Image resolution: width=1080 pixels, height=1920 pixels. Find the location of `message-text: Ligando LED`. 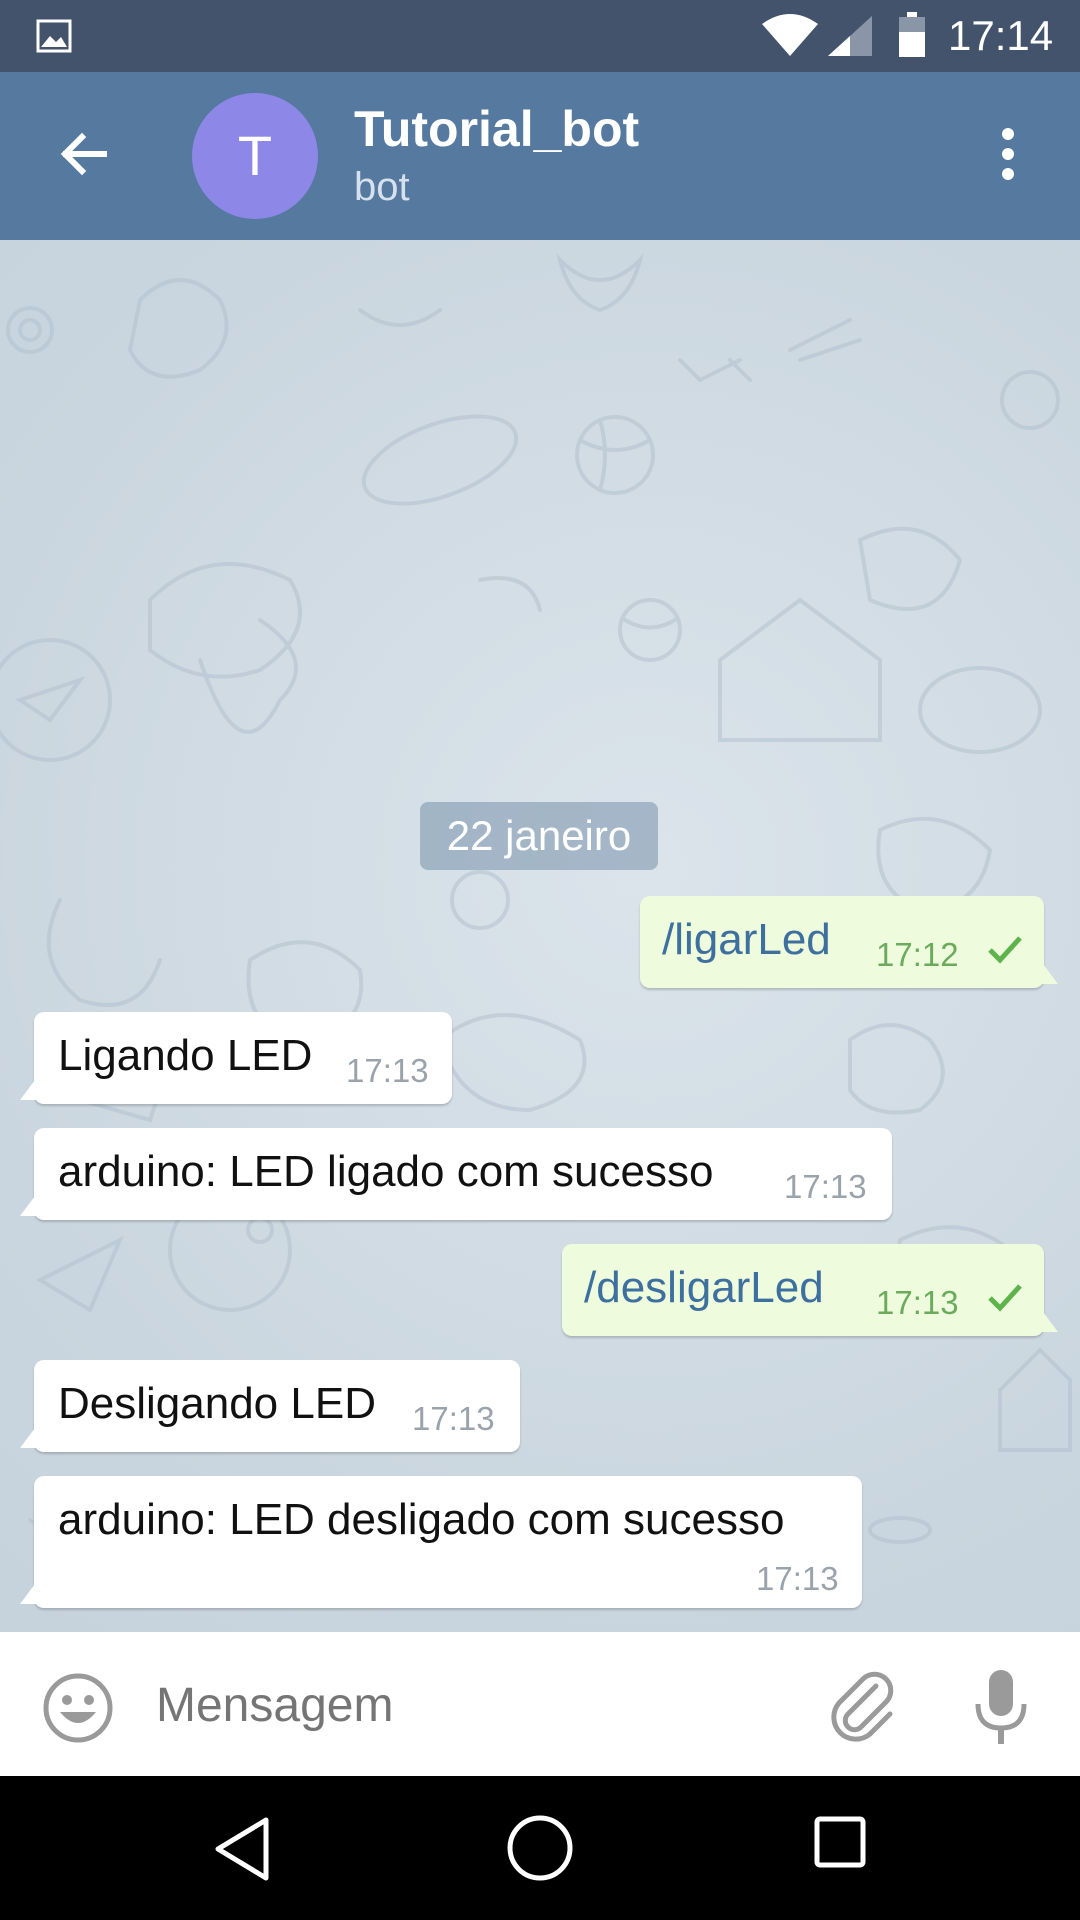

message-text: Ligando LED is located at coordinates (185, 1056).